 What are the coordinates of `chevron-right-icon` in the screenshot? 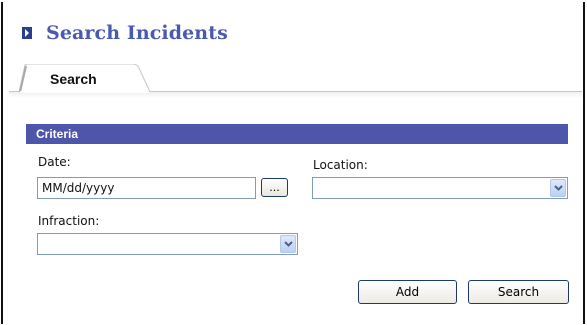 It's located at (27, 33).